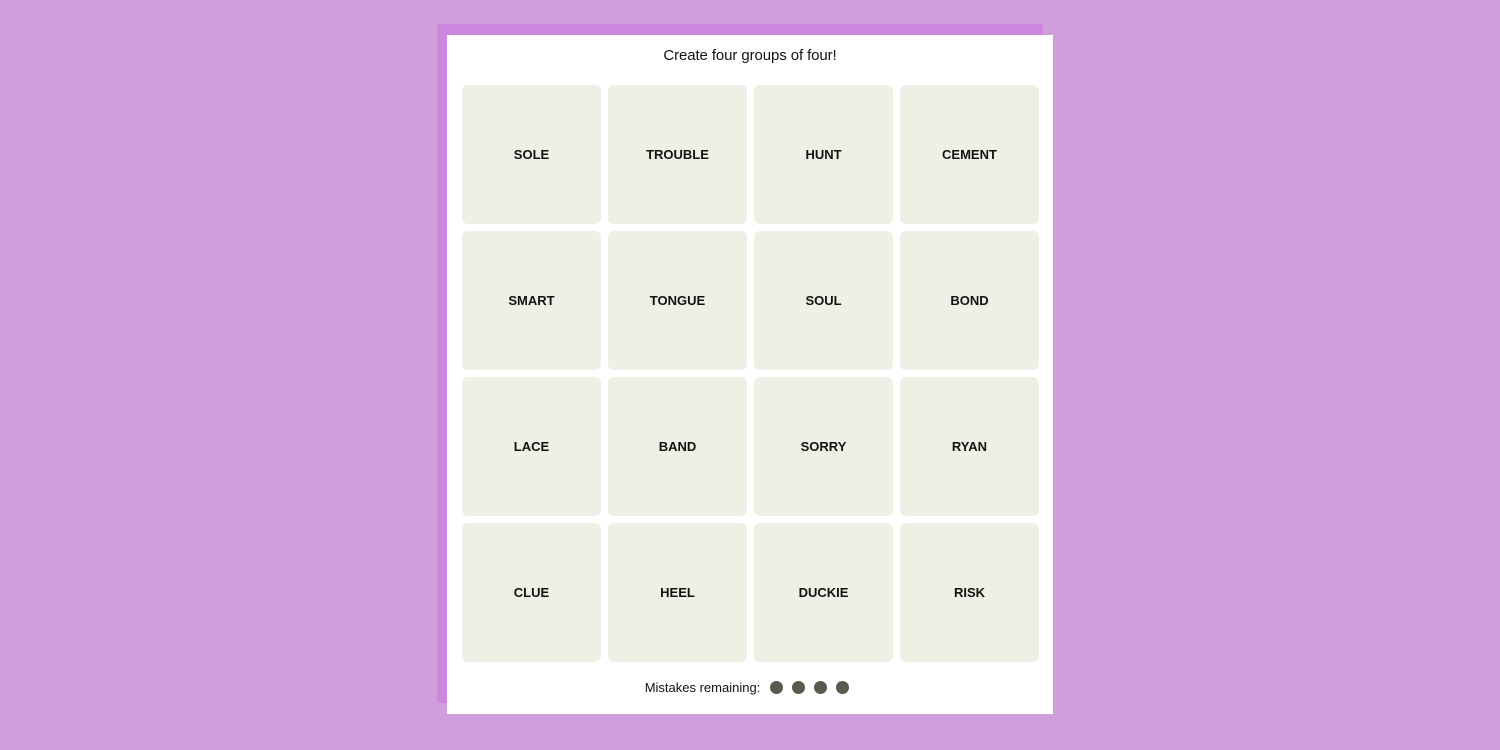 This screenshot has width=1500, height=750. What do you see at coordinates (969, 154) in the screenshot?
I see `word-tile: CEMENT` at bounding box center [969, 154].